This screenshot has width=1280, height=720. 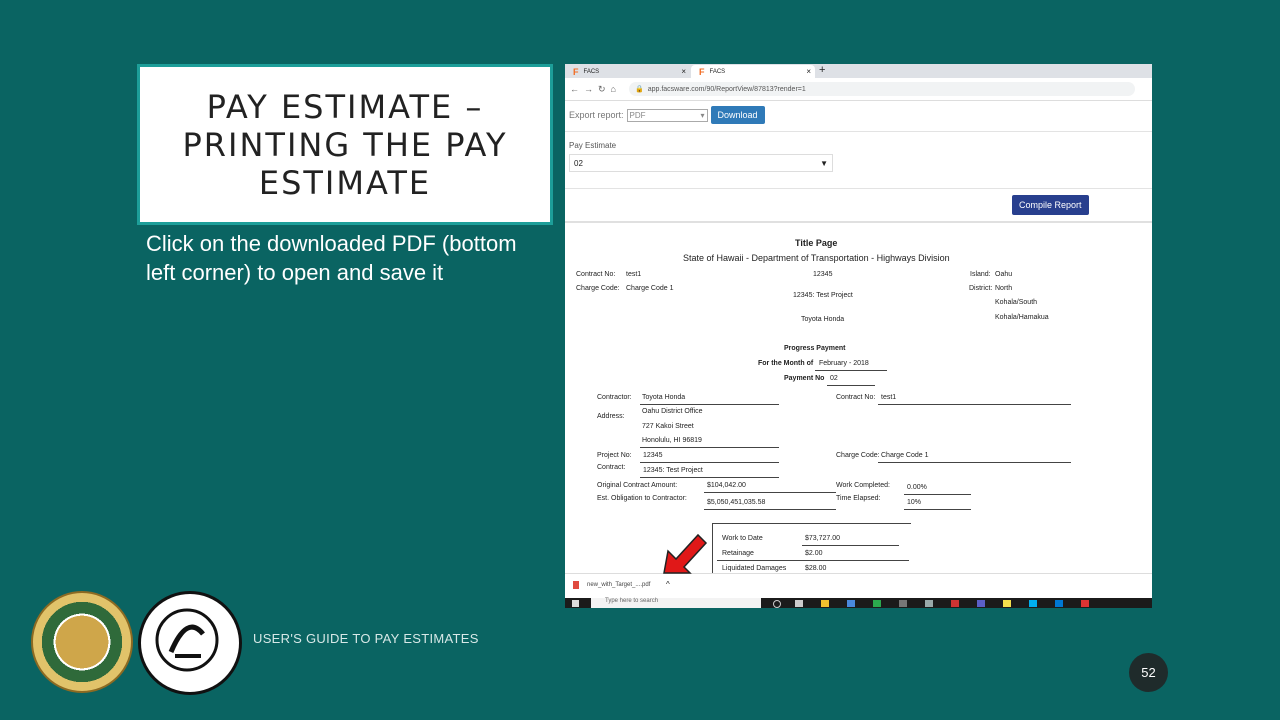 What do you see at coordinates (980, 274) in the screenshot?
I see `label: Island:` at bounding box center [980, 274].